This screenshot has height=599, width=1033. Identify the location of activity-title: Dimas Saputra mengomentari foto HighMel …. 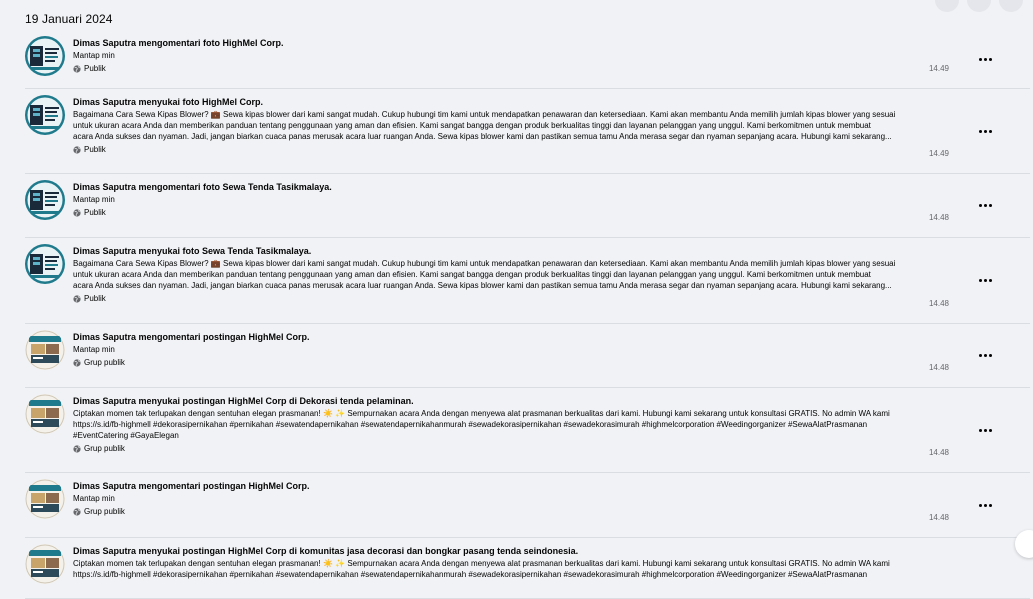
(507, 43).